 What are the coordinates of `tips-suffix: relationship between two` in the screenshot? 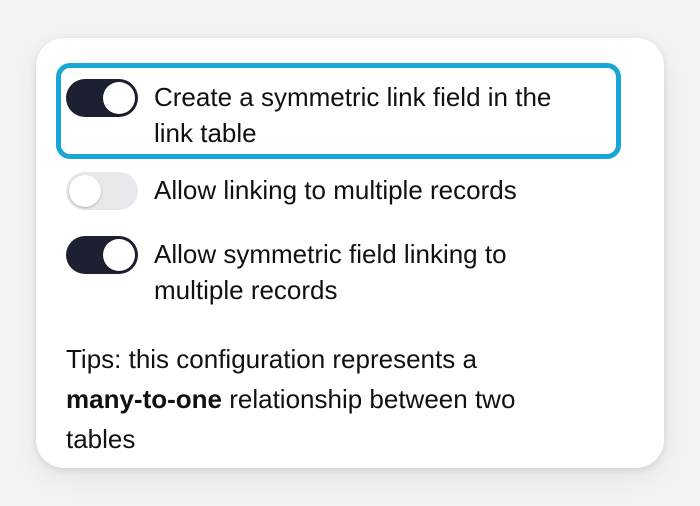 It's located at (369, 399).